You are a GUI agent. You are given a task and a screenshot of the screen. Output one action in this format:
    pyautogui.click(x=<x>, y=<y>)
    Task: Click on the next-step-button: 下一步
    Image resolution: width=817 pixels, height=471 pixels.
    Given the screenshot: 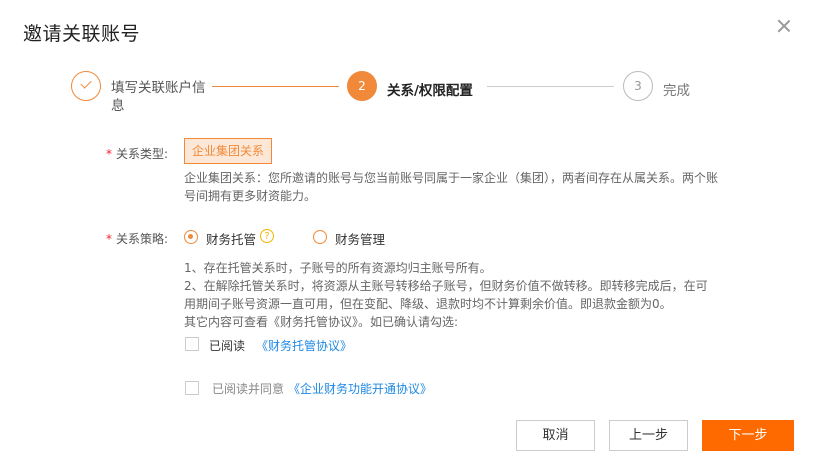 What is the action you would take?
    pyautogui.click(x=748, y=435)
    